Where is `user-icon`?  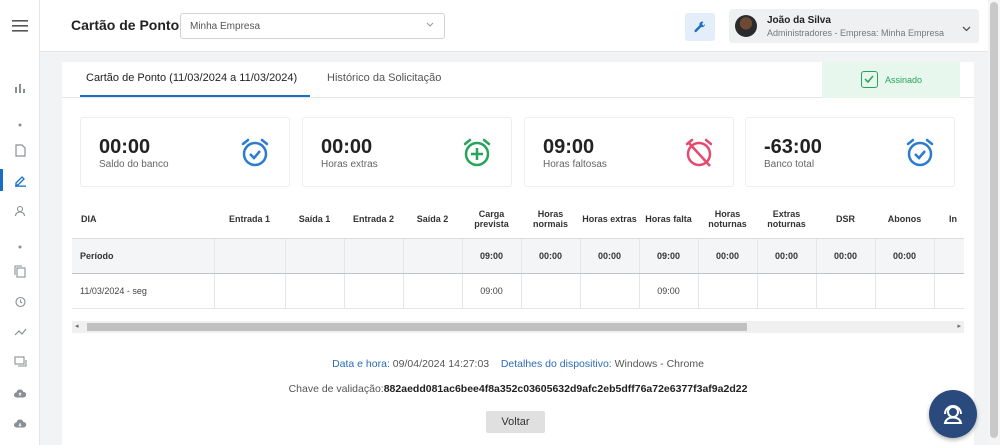
user-icon is located at coordinates (20, 211).